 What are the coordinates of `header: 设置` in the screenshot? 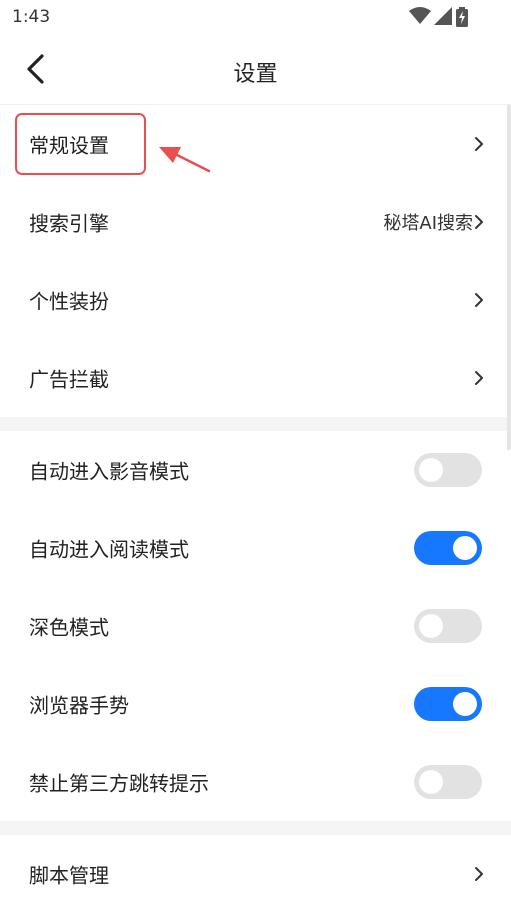 It's located at (255, 69).